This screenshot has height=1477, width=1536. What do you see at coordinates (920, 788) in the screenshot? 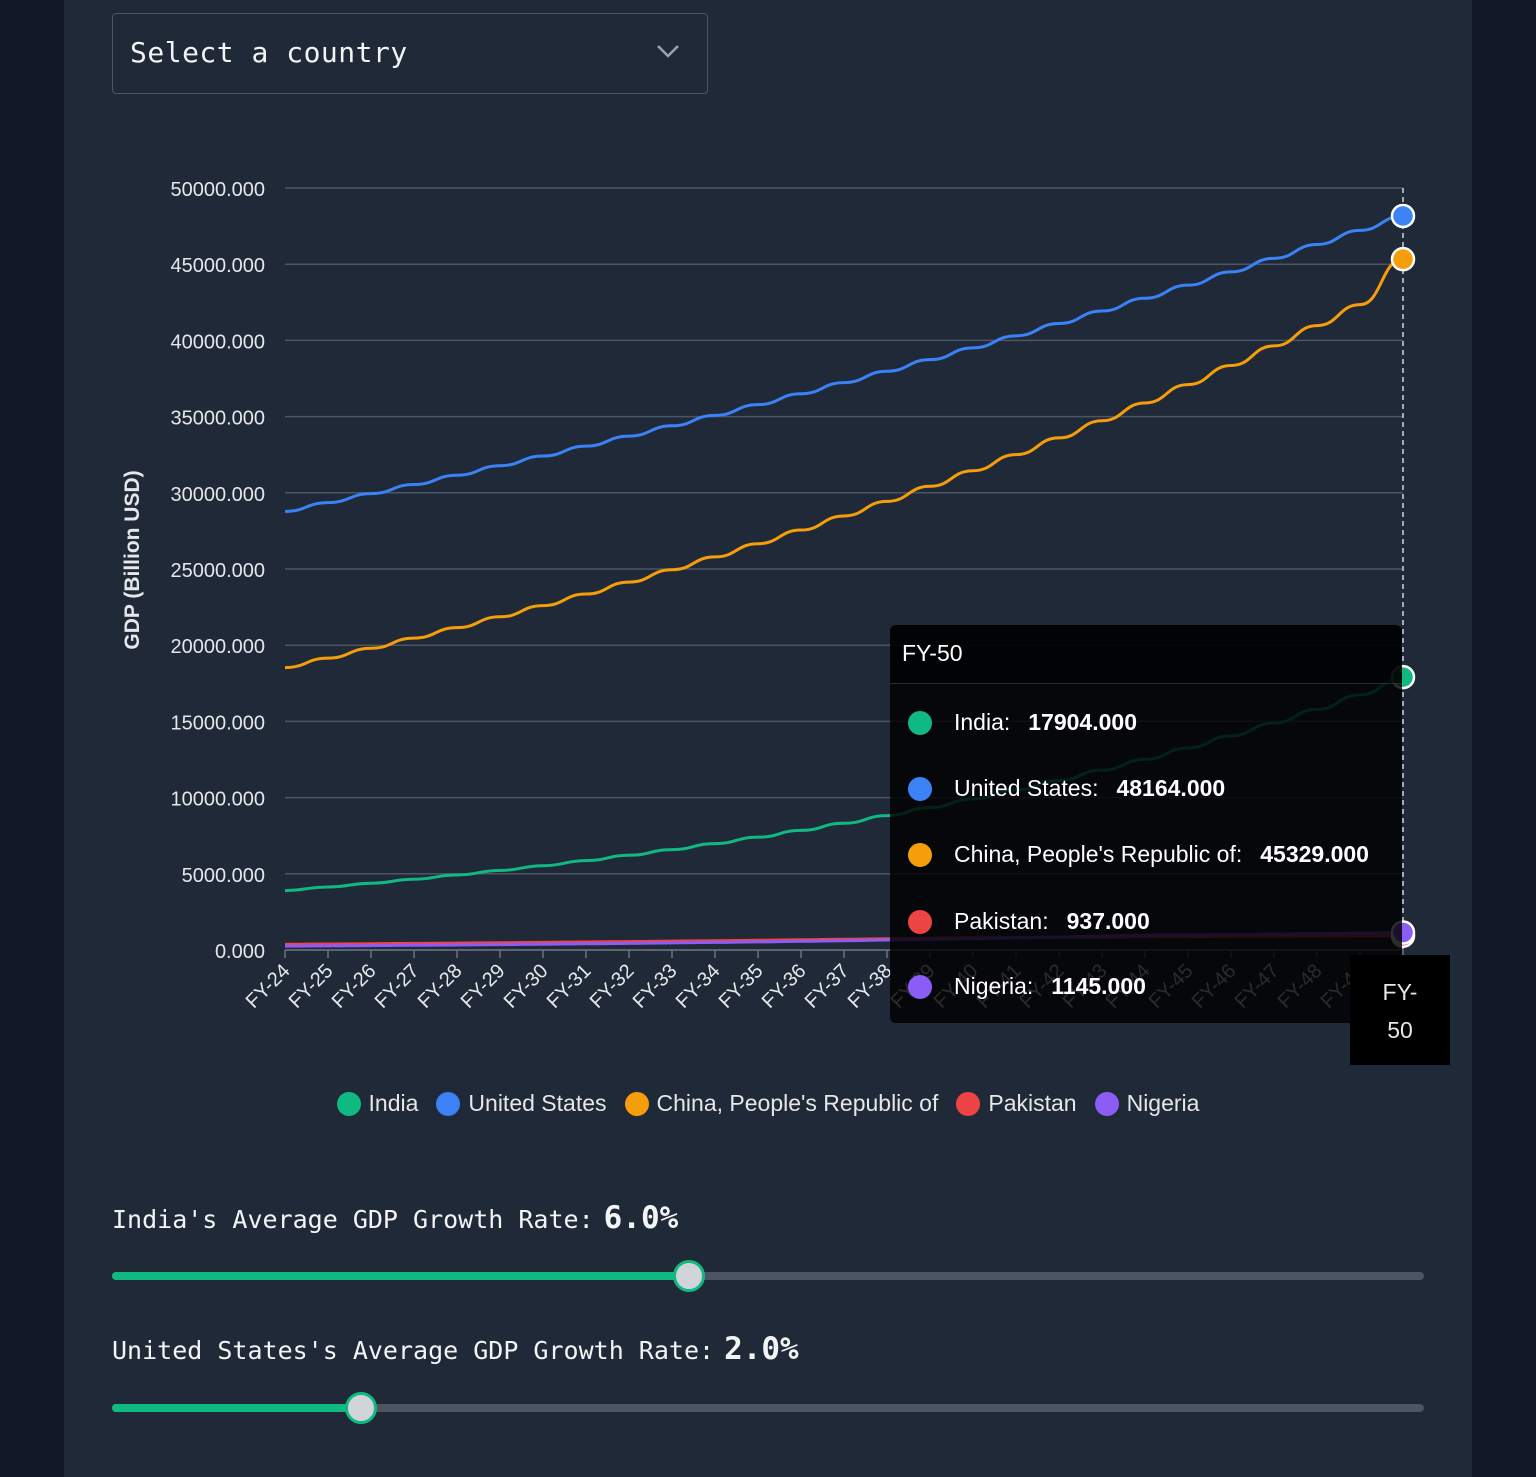
I see `tooltip-dot-united-states` at bounding box center [920, 788].